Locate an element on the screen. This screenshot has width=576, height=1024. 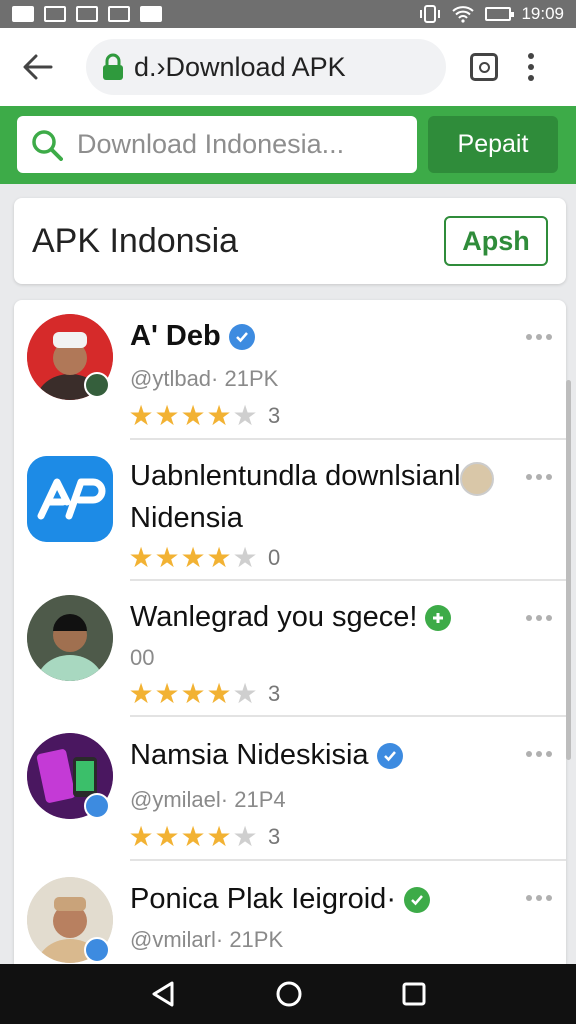
camera-notification-icon is located at coordinates (87, 14).